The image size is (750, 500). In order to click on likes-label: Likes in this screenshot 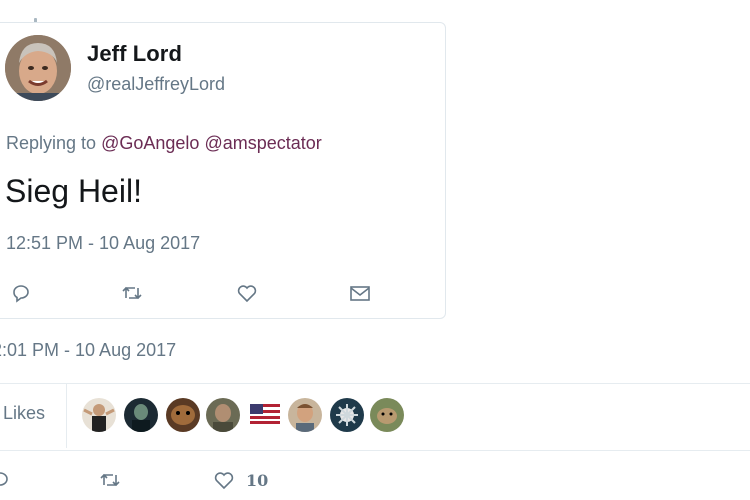, I will do `click(24, 413)`.